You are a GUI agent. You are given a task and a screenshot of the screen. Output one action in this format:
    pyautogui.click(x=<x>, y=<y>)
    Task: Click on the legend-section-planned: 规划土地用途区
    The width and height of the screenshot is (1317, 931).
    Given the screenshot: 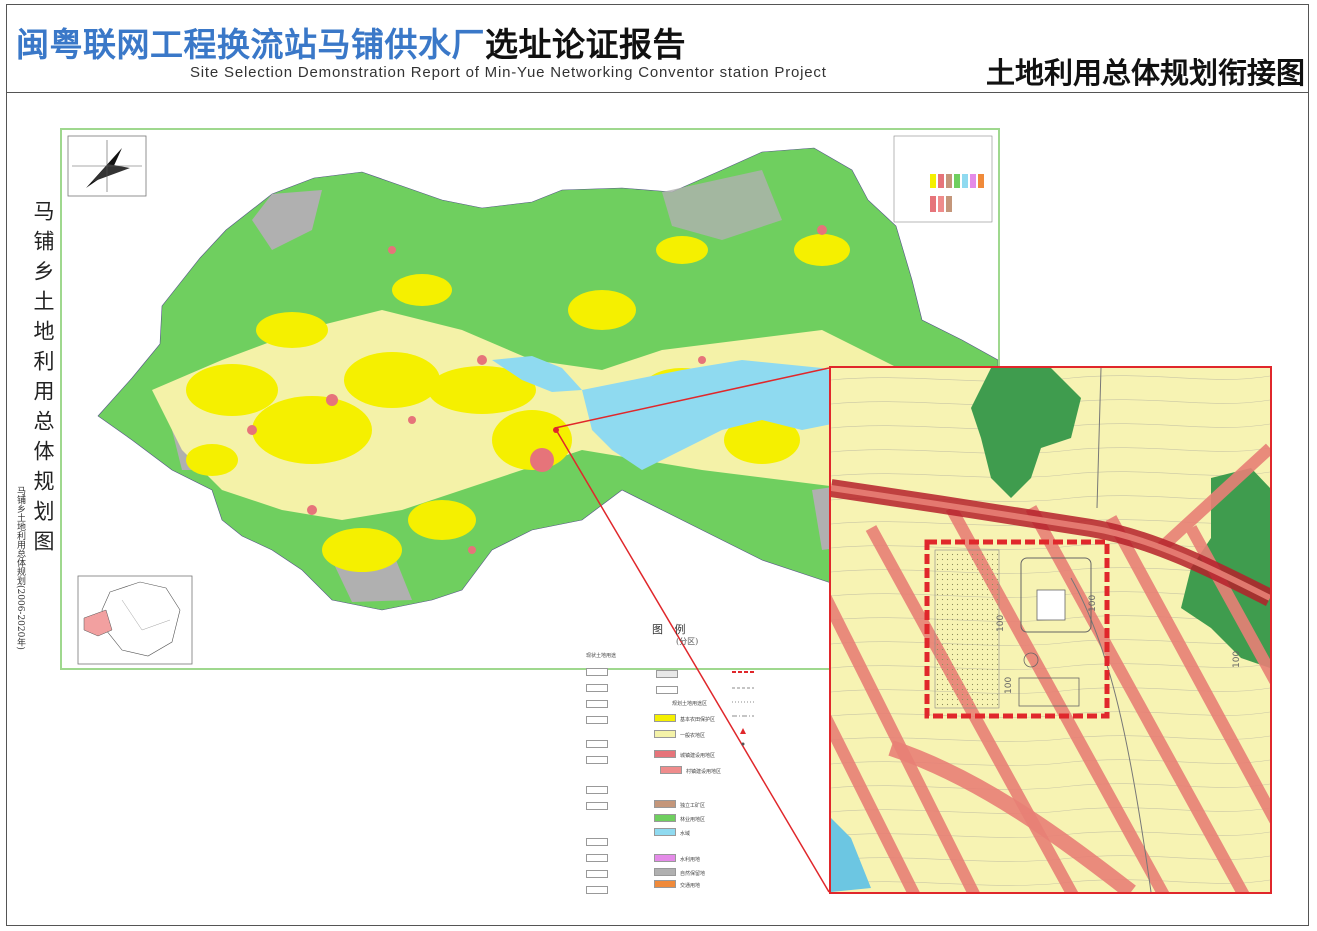 What is the action you would take?
    pyautogui.click(x=690, y=704)
    